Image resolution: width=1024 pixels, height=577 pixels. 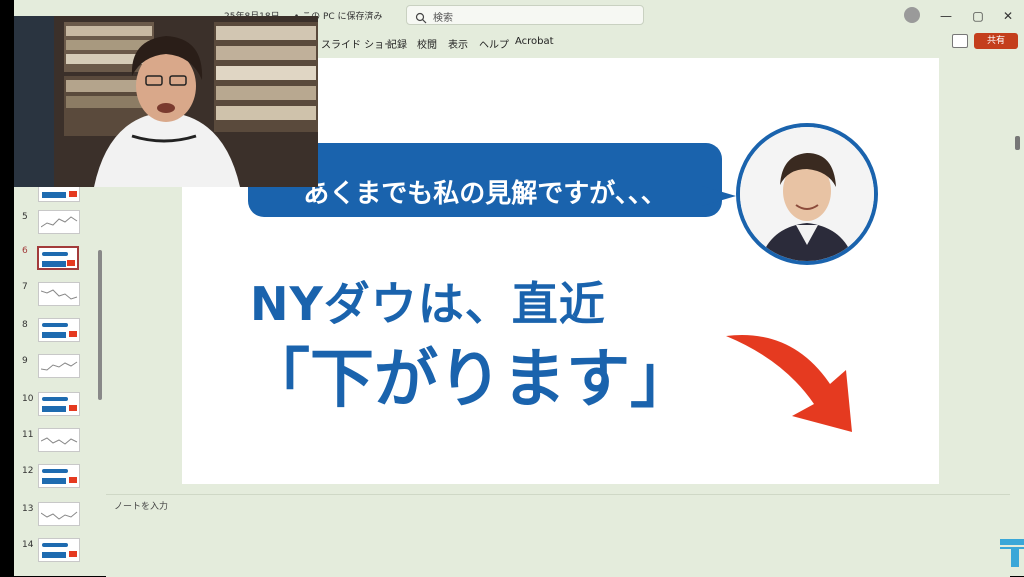 I want to click on bubble-text: あくまでも私の見解ですが、、、, so click(x=485, y=194).